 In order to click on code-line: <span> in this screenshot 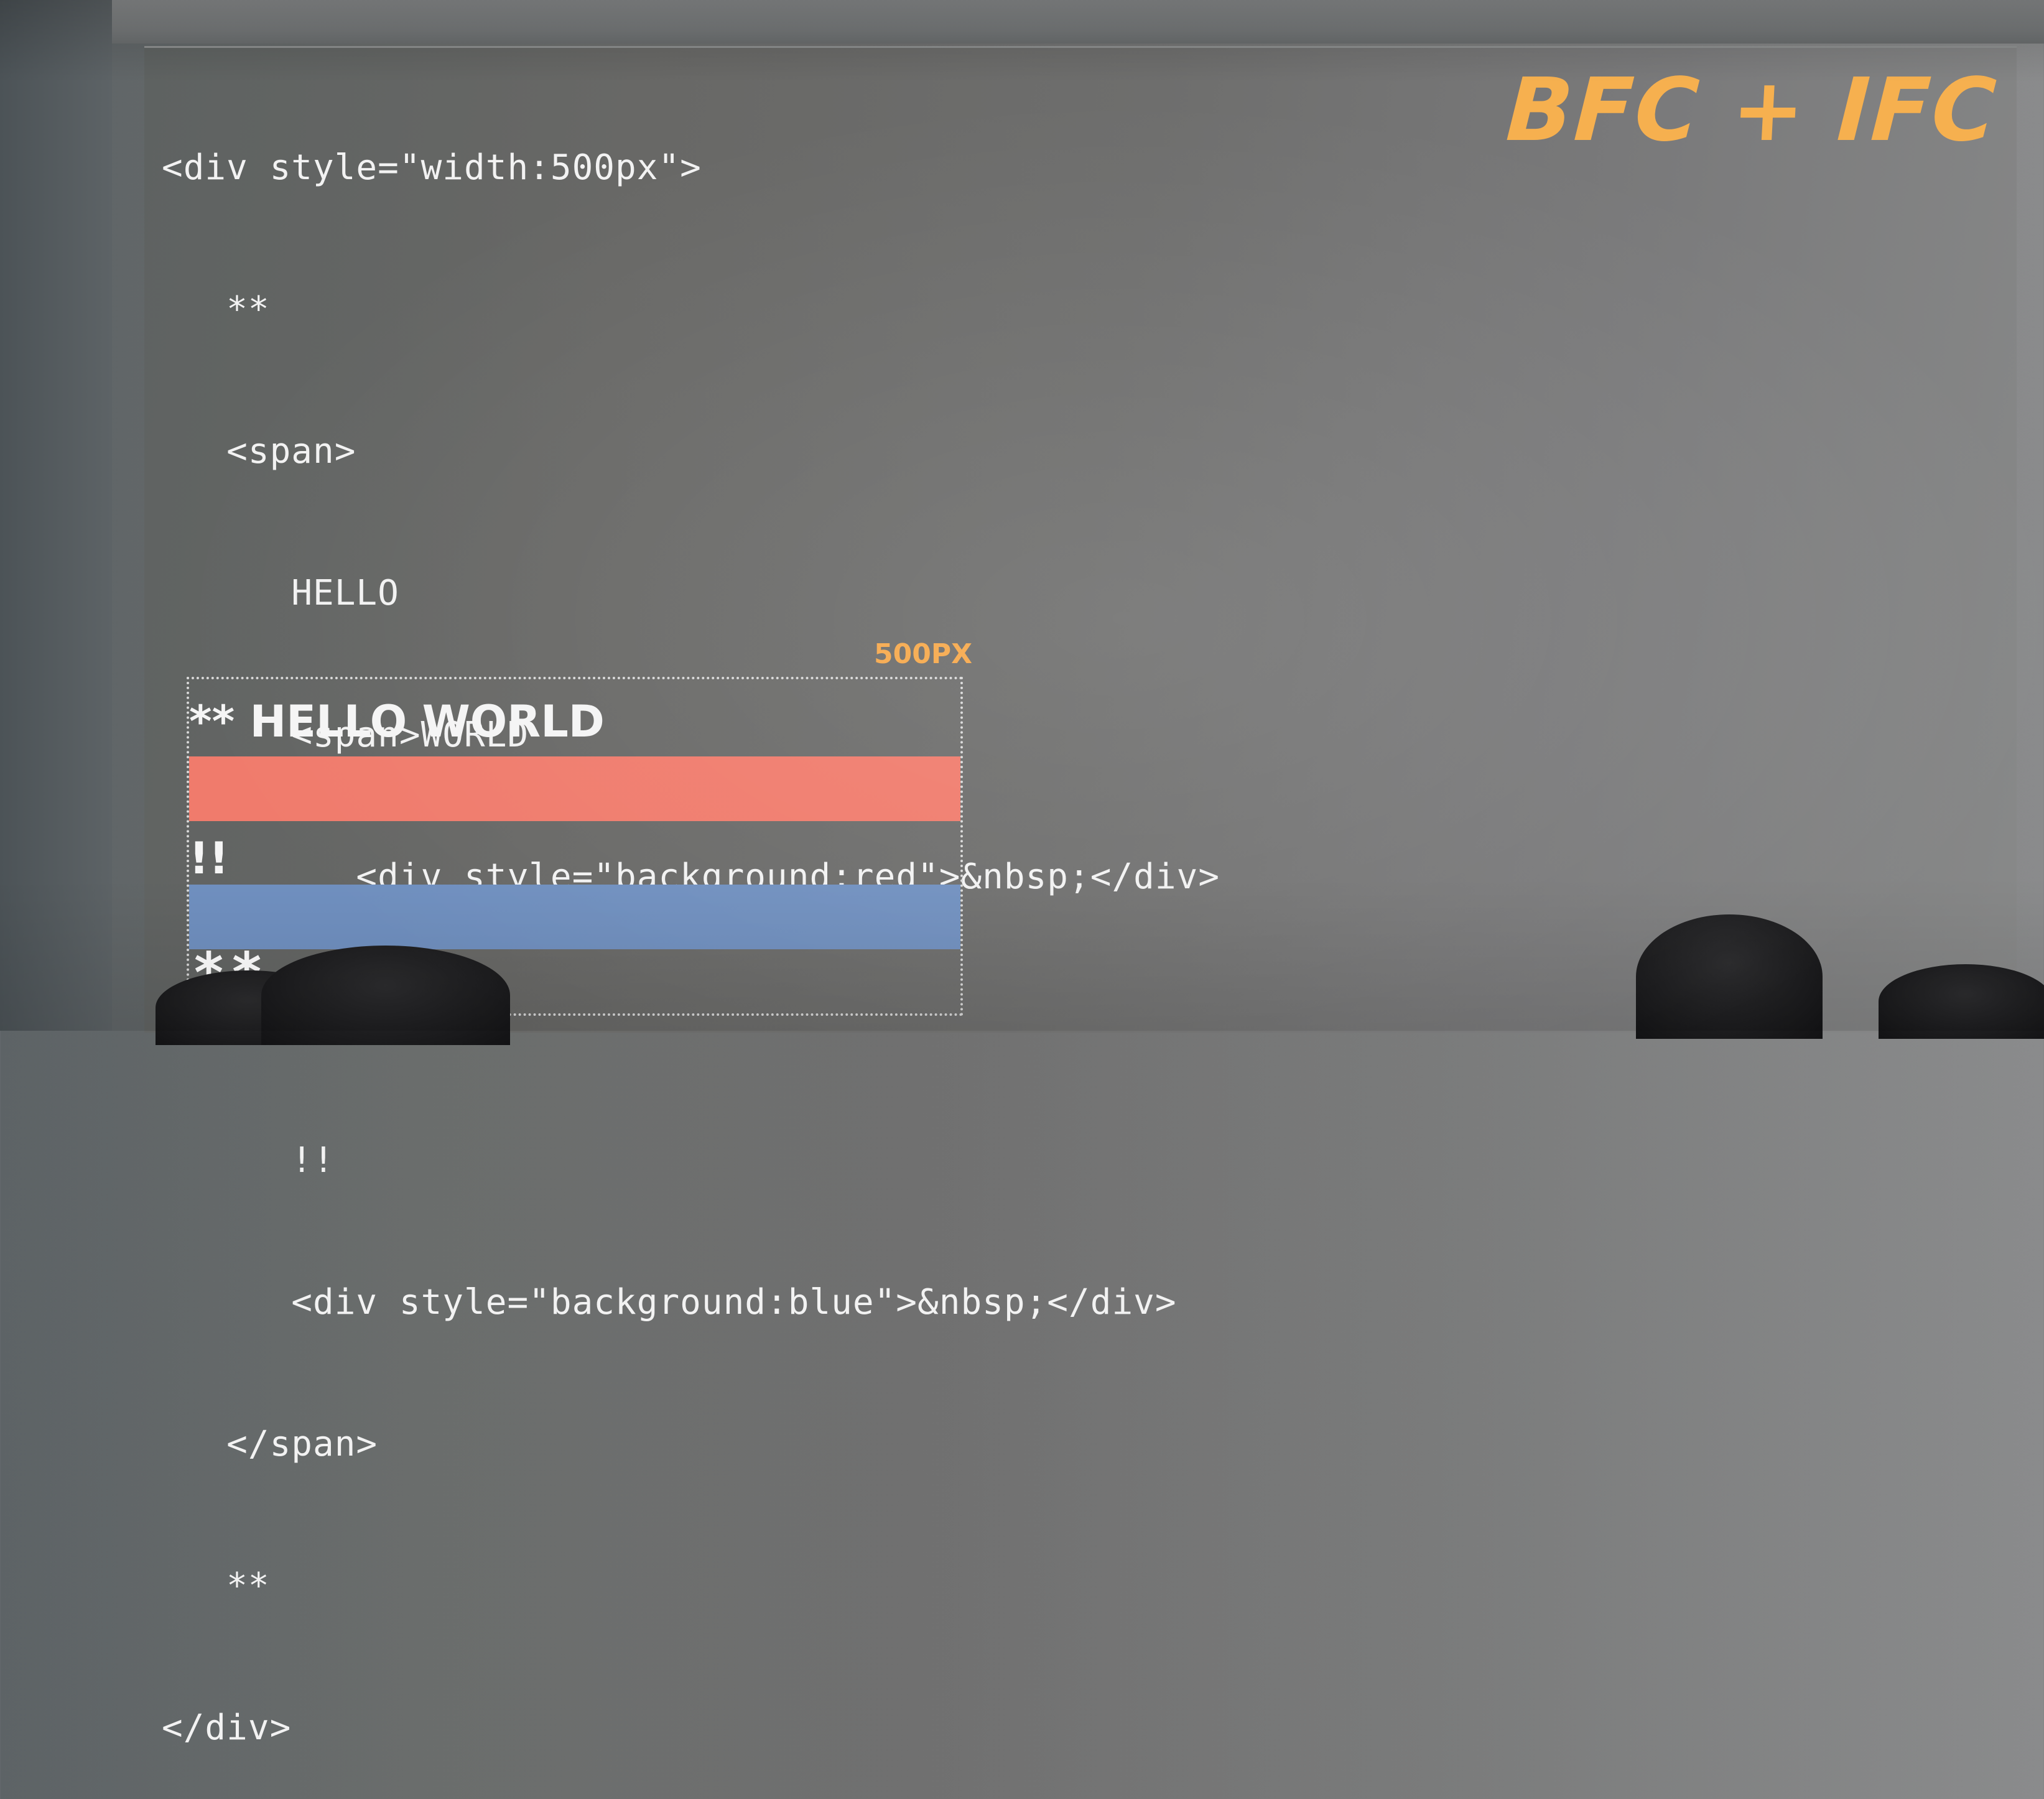, I will do `click(259, 452)`.